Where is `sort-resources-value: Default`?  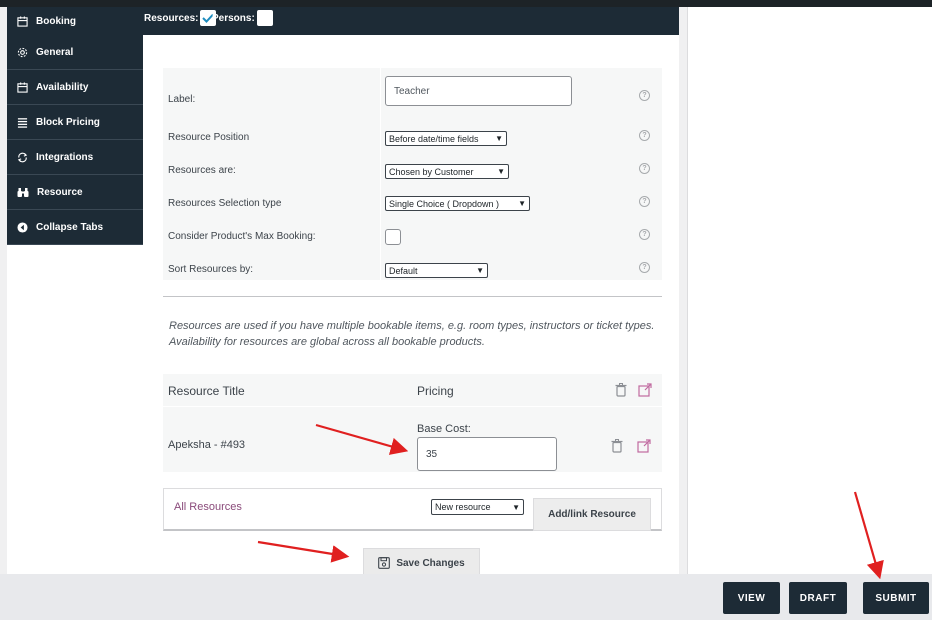
sort-resources-value: Default is located at coordinates (403, 270).